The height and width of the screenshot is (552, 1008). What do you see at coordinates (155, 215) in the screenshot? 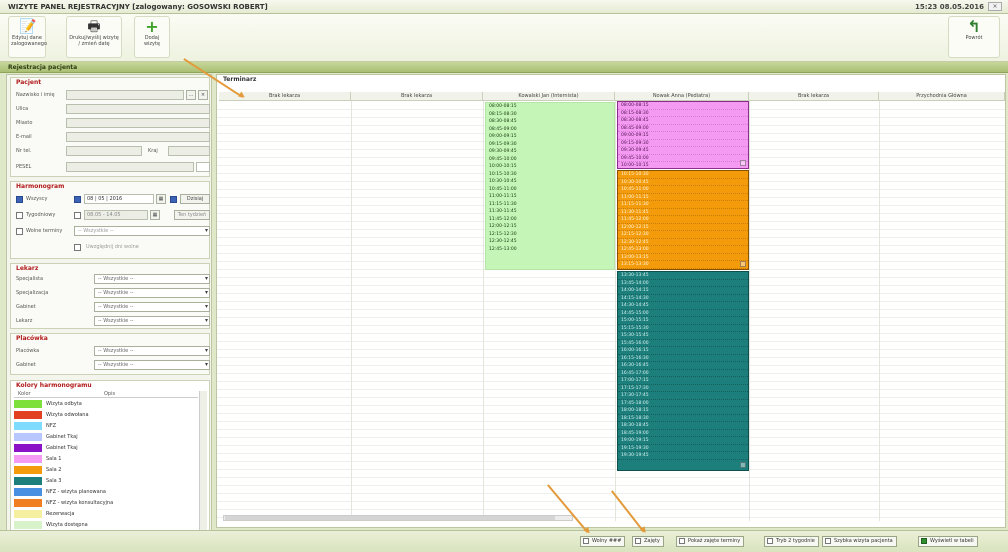
I see `week-calendar-icon: ▦` at bounding box center [155, 215].